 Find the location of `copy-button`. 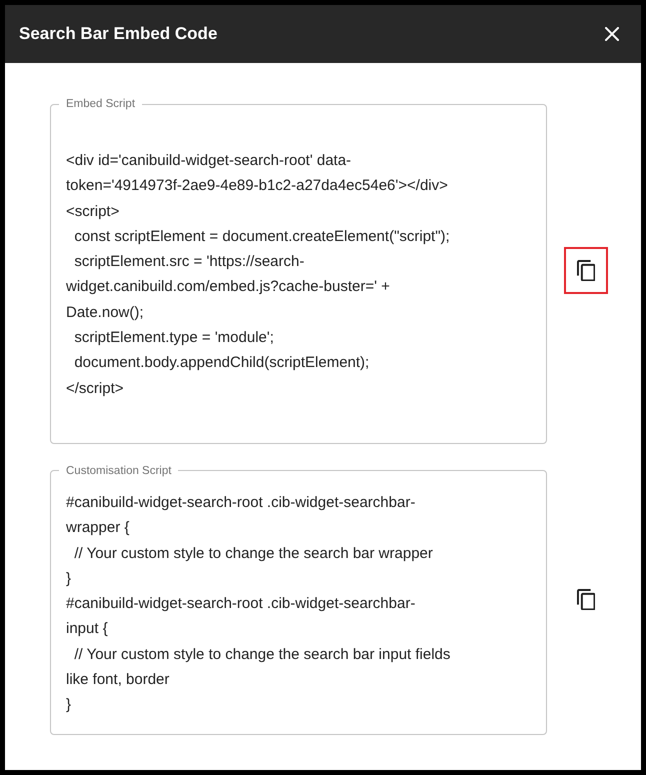

copy-button is located at coordinates (586, 270).